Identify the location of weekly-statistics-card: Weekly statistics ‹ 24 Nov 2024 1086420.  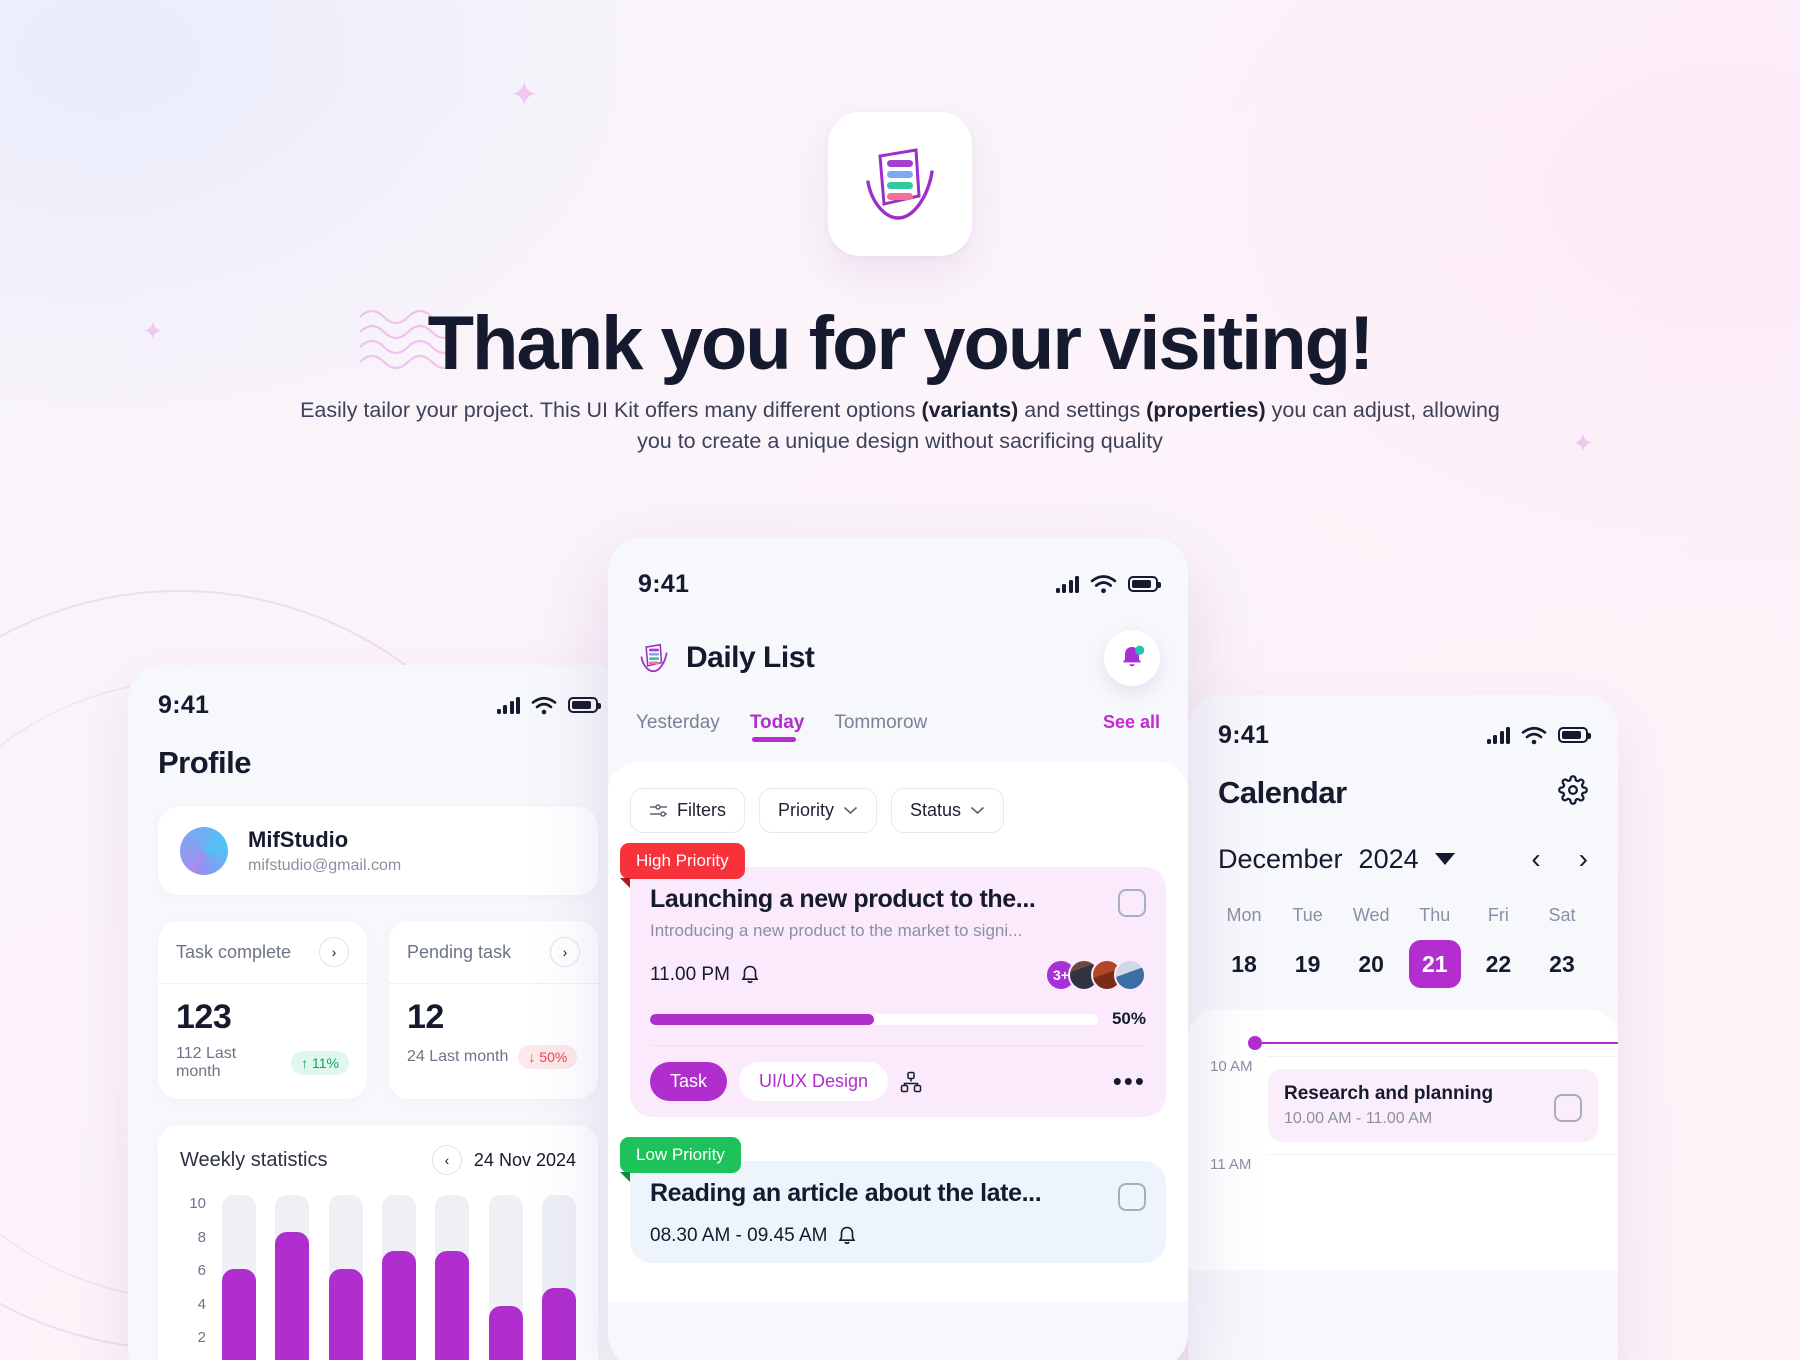
(378, 1242).